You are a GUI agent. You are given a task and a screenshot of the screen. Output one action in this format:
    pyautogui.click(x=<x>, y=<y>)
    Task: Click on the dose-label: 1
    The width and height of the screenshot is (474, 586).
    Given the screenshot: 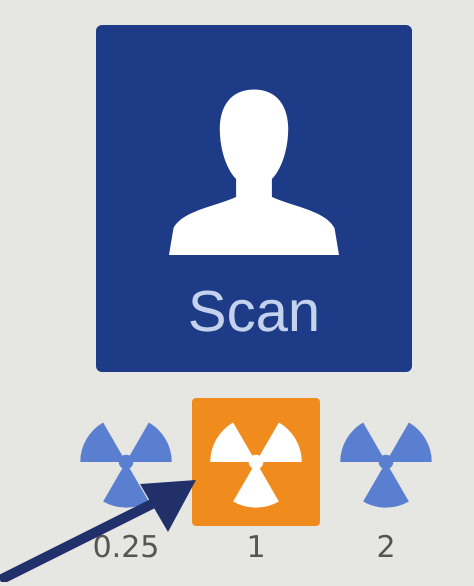 What is the action you would take?
    pyautogui.click(x=256, y=547)
    